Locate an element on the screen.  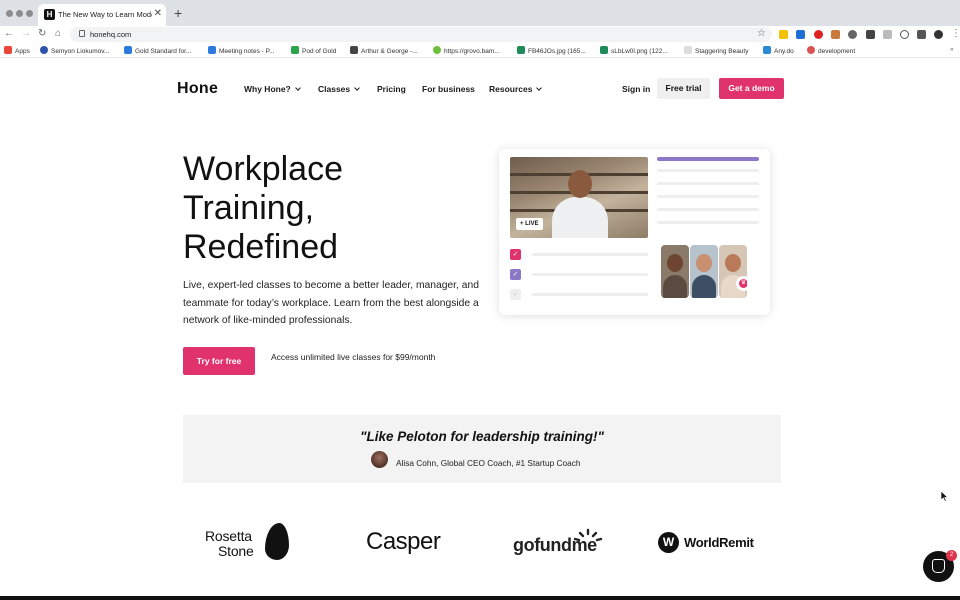
forward-arrow-icon: → is located at coordinates (26, 34).